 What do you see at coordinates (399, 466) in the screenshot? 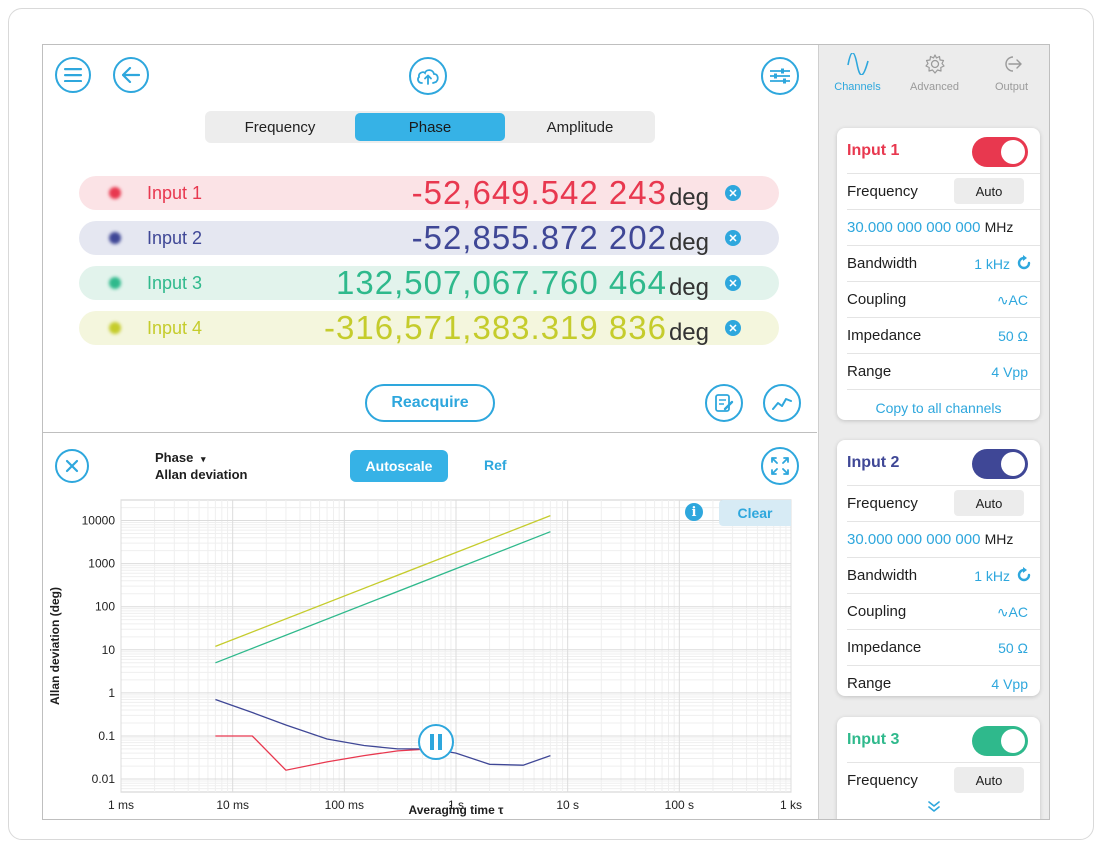
I see `autoscale-button: Autoscale` at bounding box center [399, 466].